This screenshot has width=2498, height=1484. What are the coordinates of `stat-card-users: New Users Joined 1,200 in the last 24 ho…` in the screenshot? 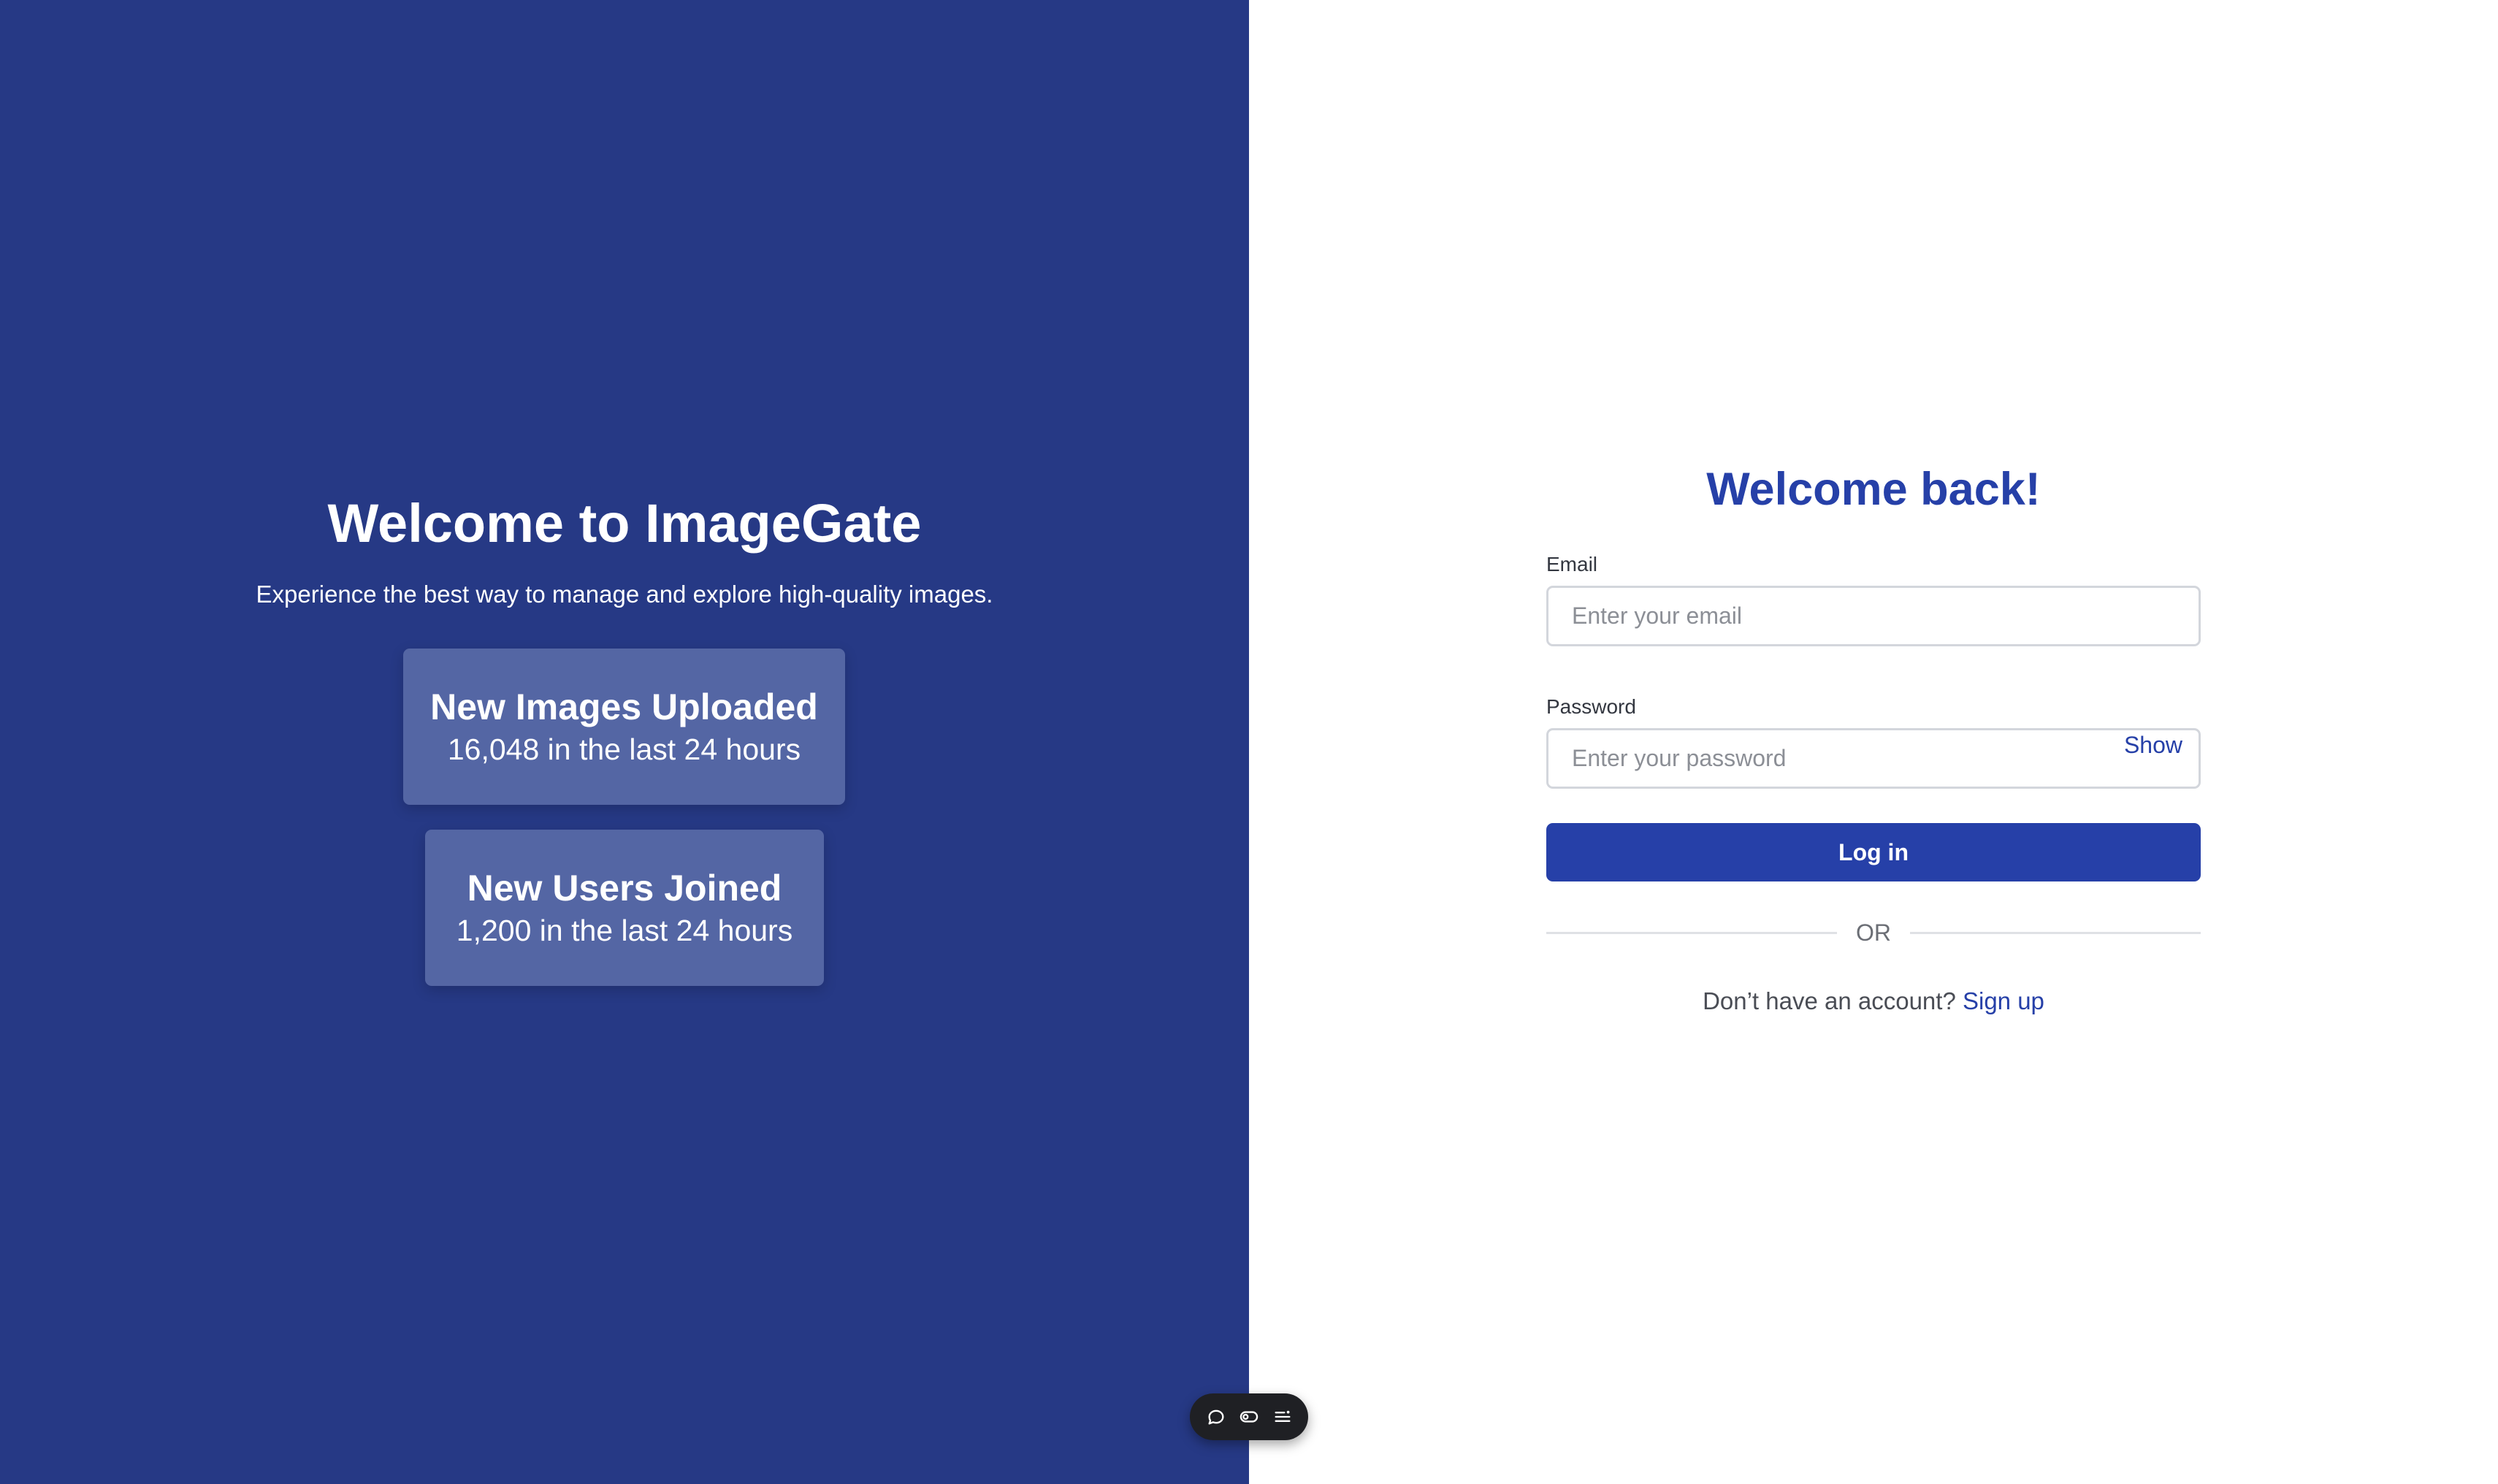 It's located at (624, 908).